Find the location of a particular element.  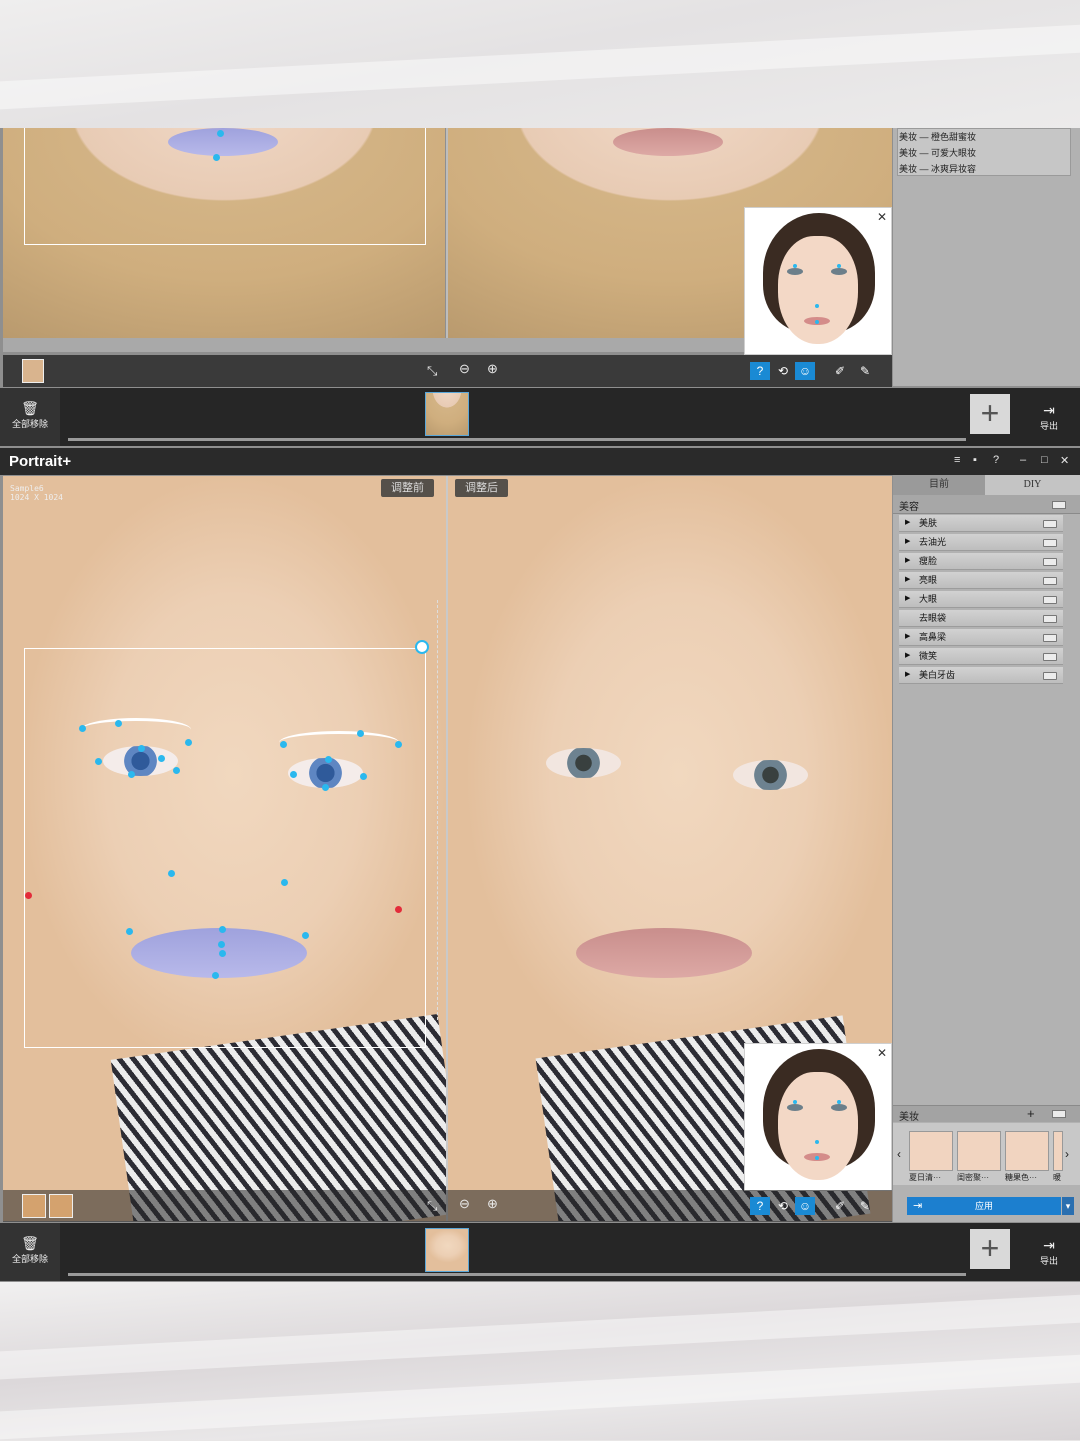

split-handle is located at coordinates (437, 810).